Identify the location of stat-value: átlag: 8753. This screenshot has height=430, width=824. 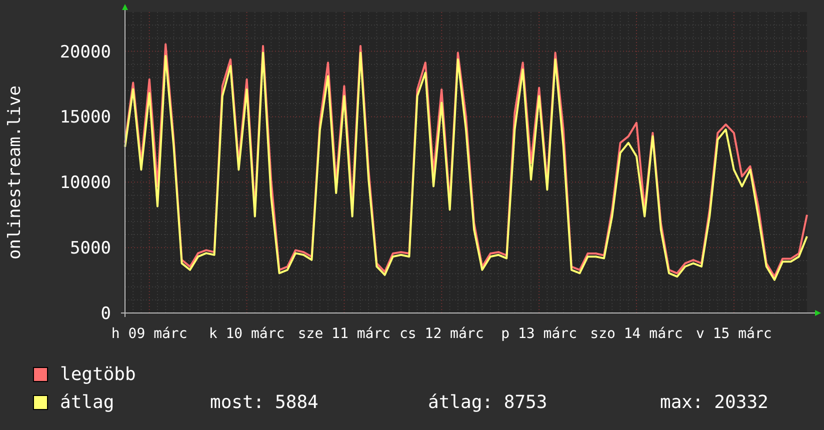
(488, 402).